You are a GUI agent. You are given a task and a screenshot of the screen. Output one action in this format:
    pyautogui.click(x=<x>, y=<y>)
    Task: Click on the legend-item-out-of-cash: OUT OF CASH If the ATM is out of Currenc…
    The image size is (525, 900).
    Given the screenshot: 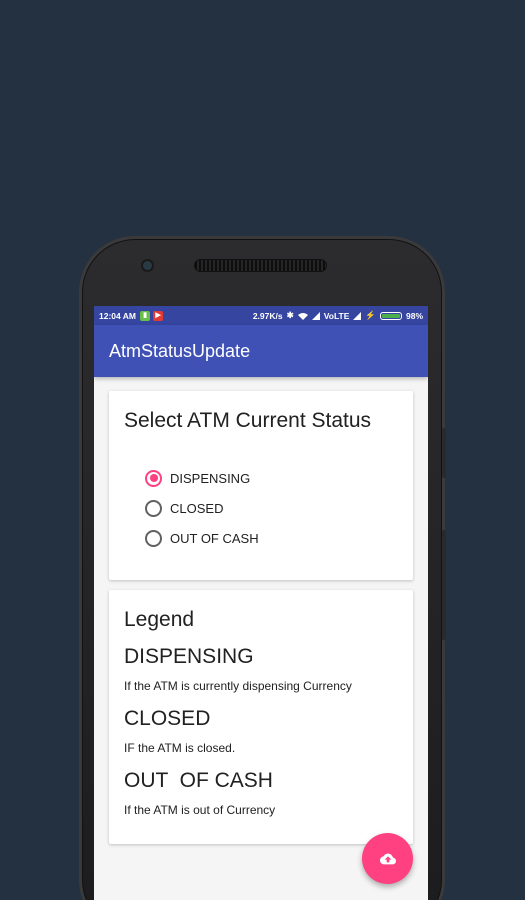 What is the action you would take?
    pyautogui.click(x=261, y=793)
    